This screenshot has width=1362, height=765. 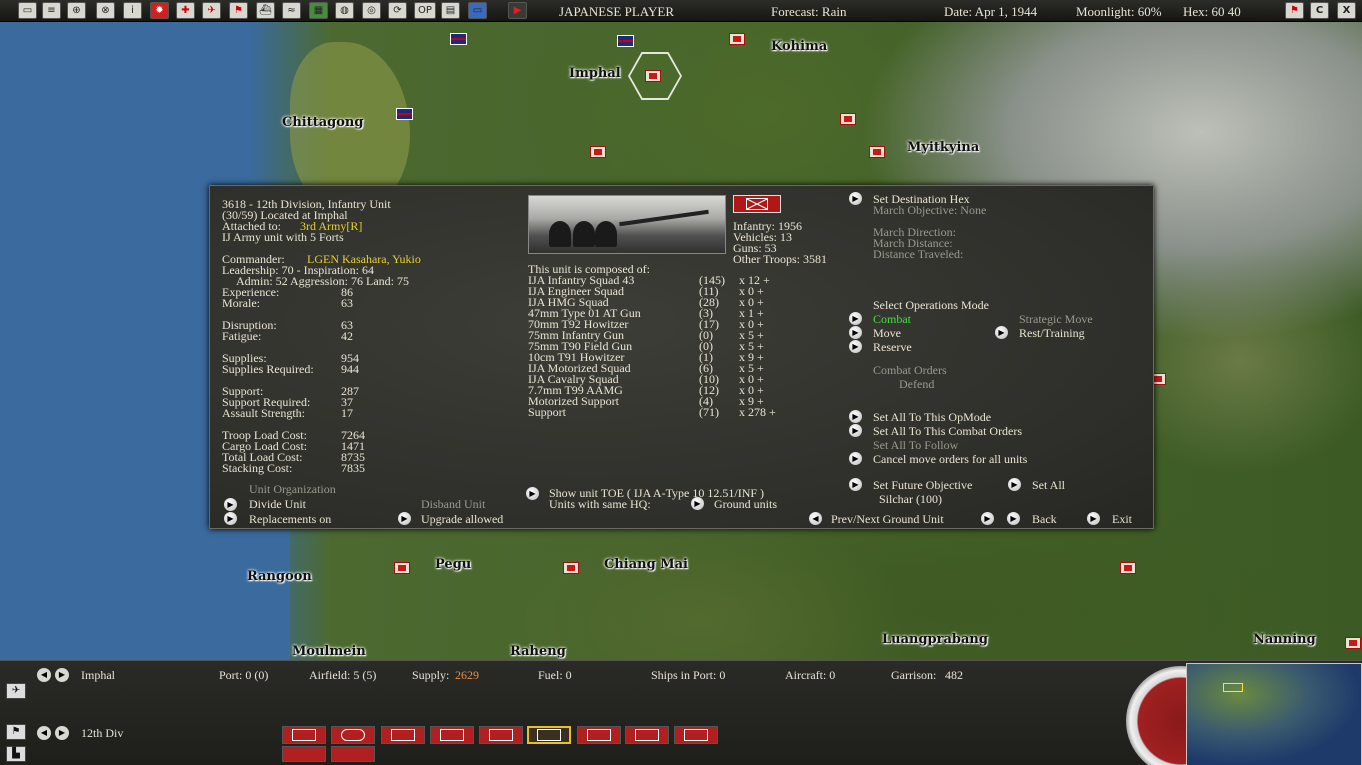 I want to click on unit-icon: ⊗, so click(x=105, y=10).